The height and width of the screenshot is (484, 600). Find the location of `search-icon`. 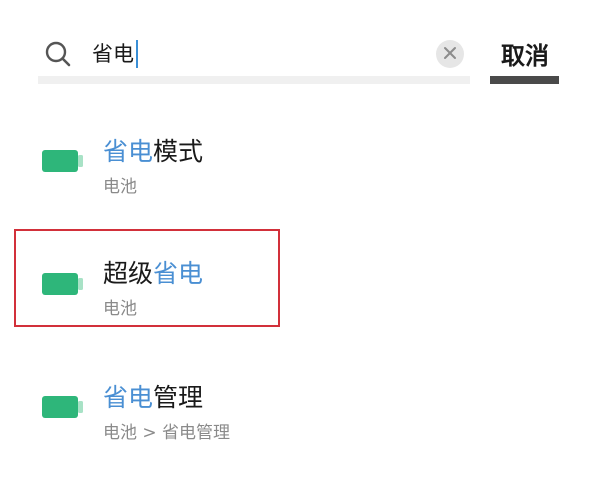

search-icon is located at coordinates (58, 54).